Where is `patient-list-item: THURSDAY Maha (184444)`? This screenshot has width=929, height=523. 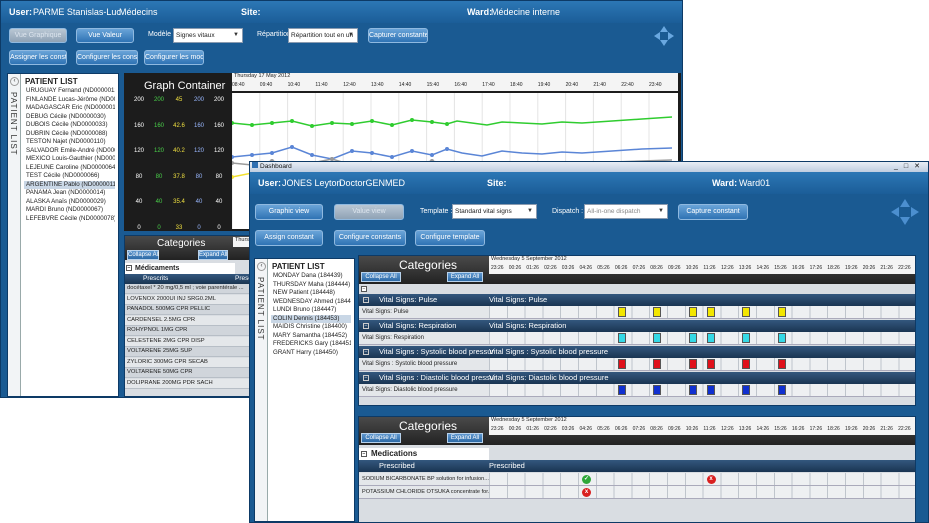
patient-list-item: THURSDAY Maha (184444) is located at coordinates (311, 285).